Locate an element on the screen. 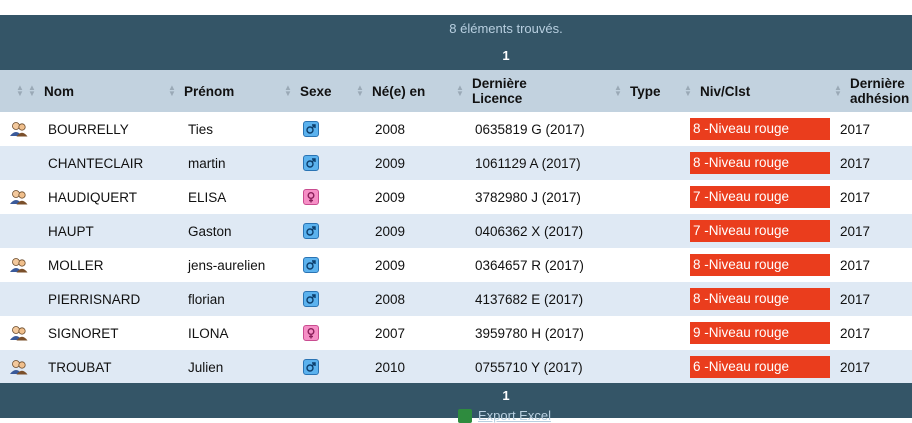 This screenshot has height=423, width=912. level-badge: 7 -Niveau rouge is located at coordinates (760, 231).